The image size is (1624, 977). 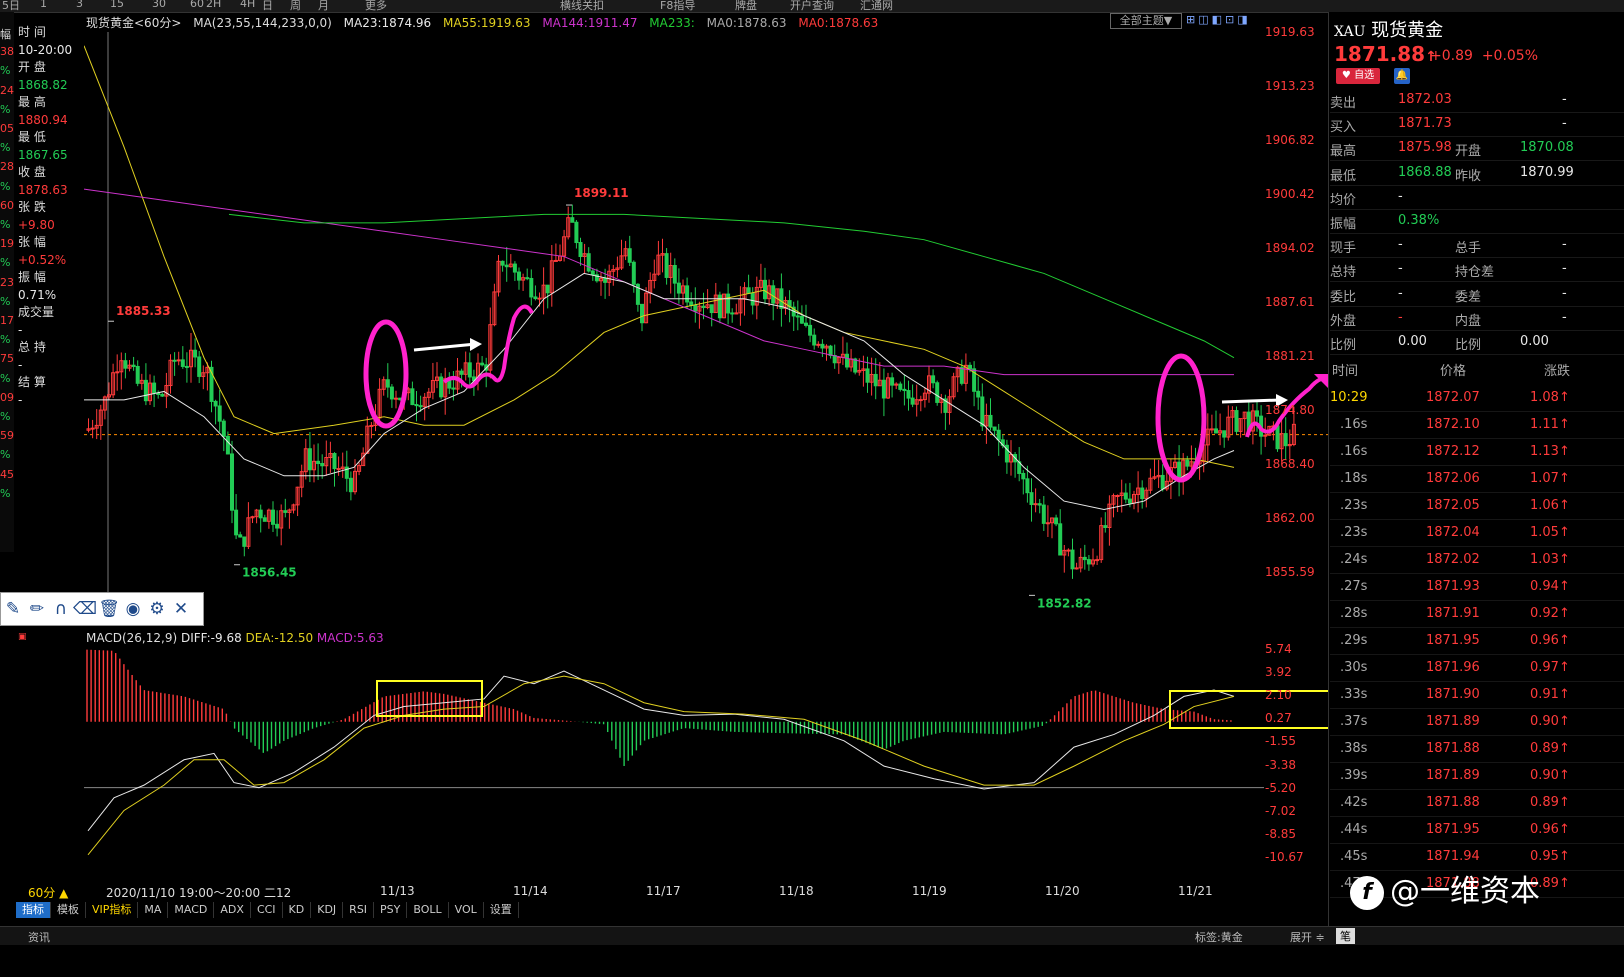 I want to click on expand-button: 展开 ≑, so click(x=1307, y=937).